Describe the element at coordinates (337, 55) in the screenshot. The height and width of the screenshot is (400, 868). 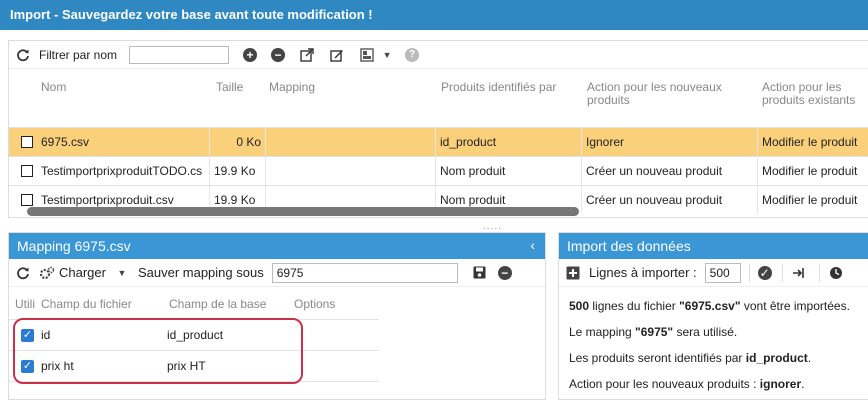
I see `edit-icon` at that location.